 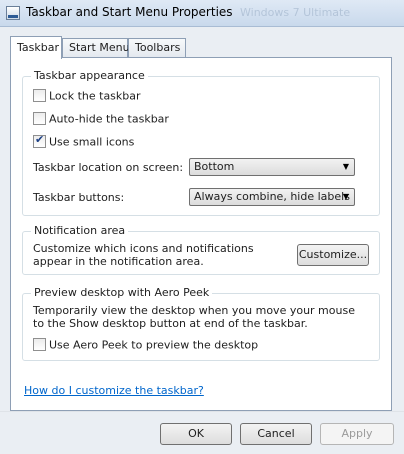 What do you see at coordinates (295, 12) in the screenshot?
I see `window-title-ghost-text: Windows 7 Ultimate` at bounding box center [295, 12].